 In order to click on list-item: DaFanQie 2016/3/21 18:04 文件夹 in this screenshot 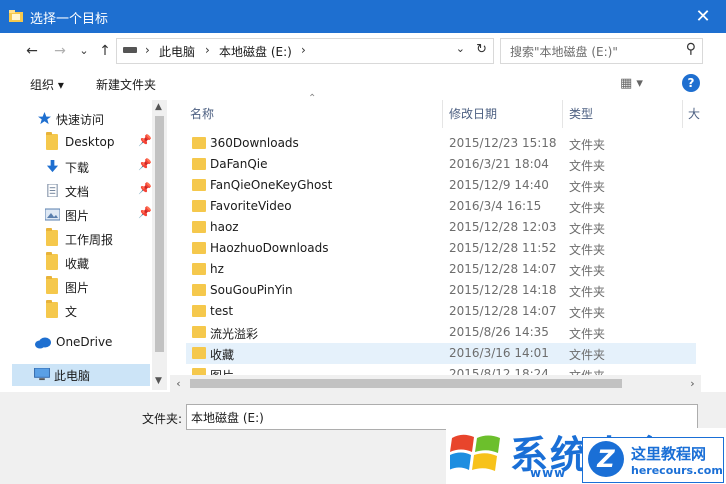, I will do `click(441, 164)`.